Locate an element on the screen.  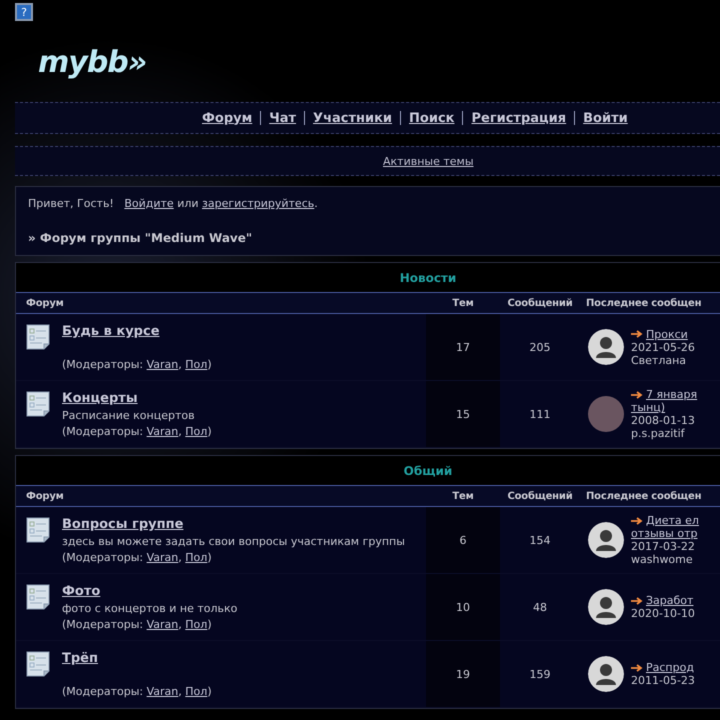
active-topics-link: Активные темы is located at coordinates (428, 161).